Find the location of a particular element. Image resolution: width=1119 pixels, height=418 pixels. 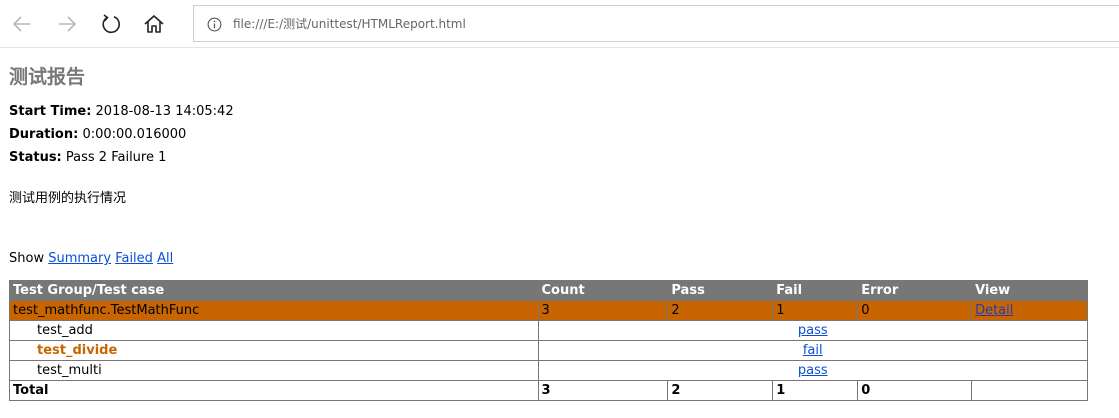

start-time-line: Start Time: 2018-08-13 14:05:42 is located at coordinates (559, 111).